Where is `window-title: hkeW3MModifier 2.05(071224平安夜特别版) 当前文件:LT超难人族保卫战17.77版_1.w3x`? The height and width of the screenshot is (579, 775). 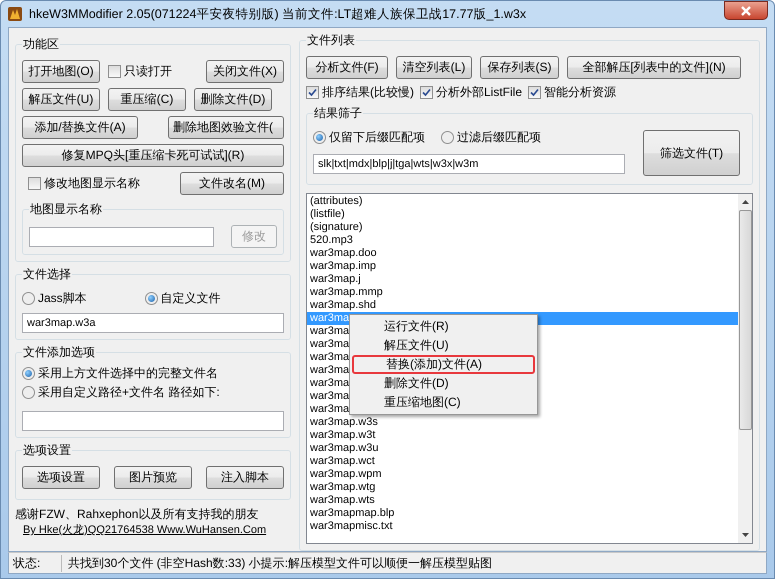
window-title: hkeW3MModifier 2.05(071224平安夜特别版) 当前文件:LT超难人族保卫战17.77版_1.w3x is located at coordinates (277, 14).